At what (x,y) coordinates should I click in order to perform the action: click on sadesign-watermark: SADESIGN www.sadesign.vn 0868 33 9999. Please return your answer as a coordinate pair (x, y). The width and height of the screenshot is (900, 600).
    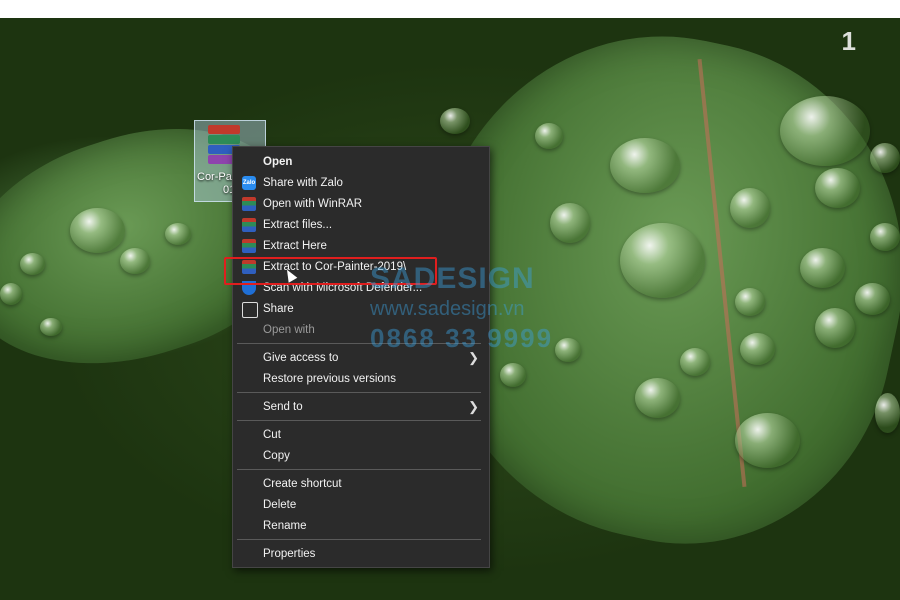
    Looking at the image, I should click on (461, 308).